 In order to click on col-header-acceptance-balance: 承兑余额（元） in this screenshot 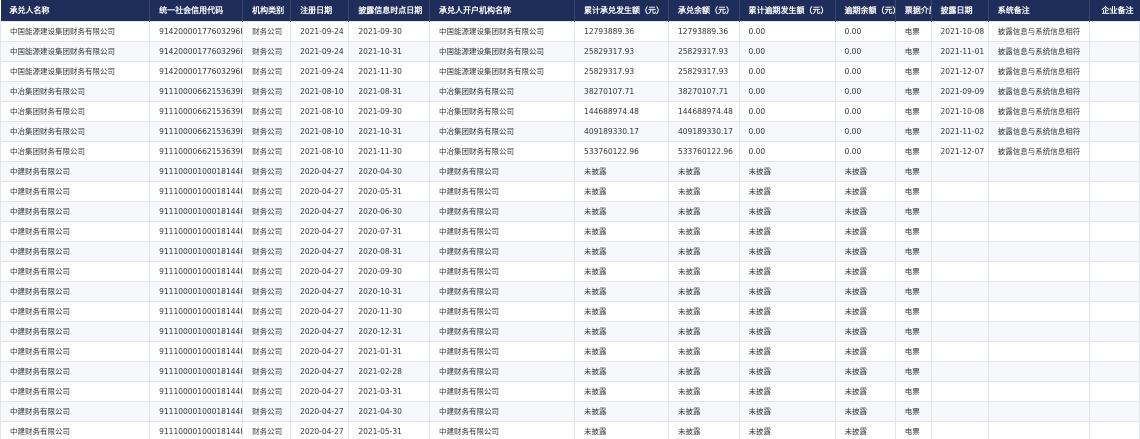, I will do `click(704, 11)`.